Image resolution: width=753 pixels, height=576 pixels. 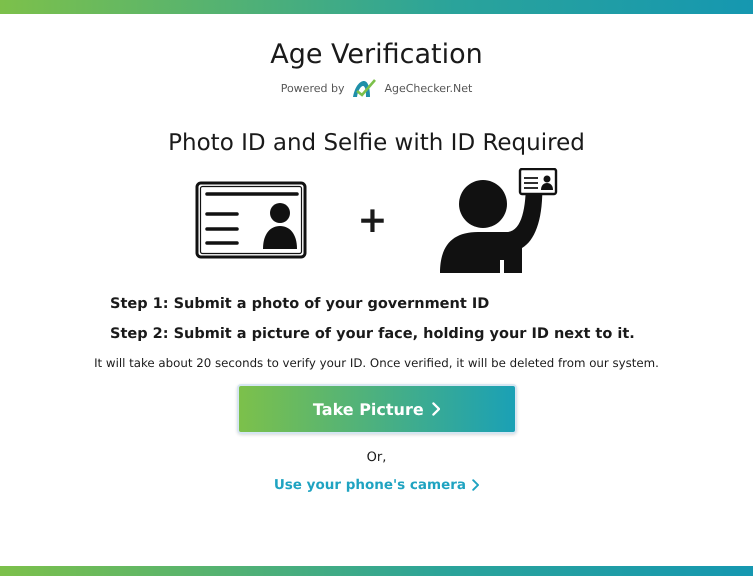 I want to click on or-text: Or,, so click(x=376, y=457).